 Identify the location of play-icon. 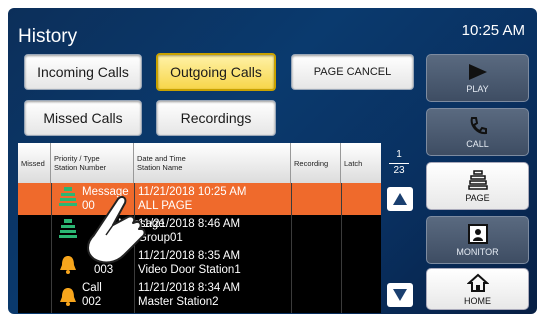
(477, 71).